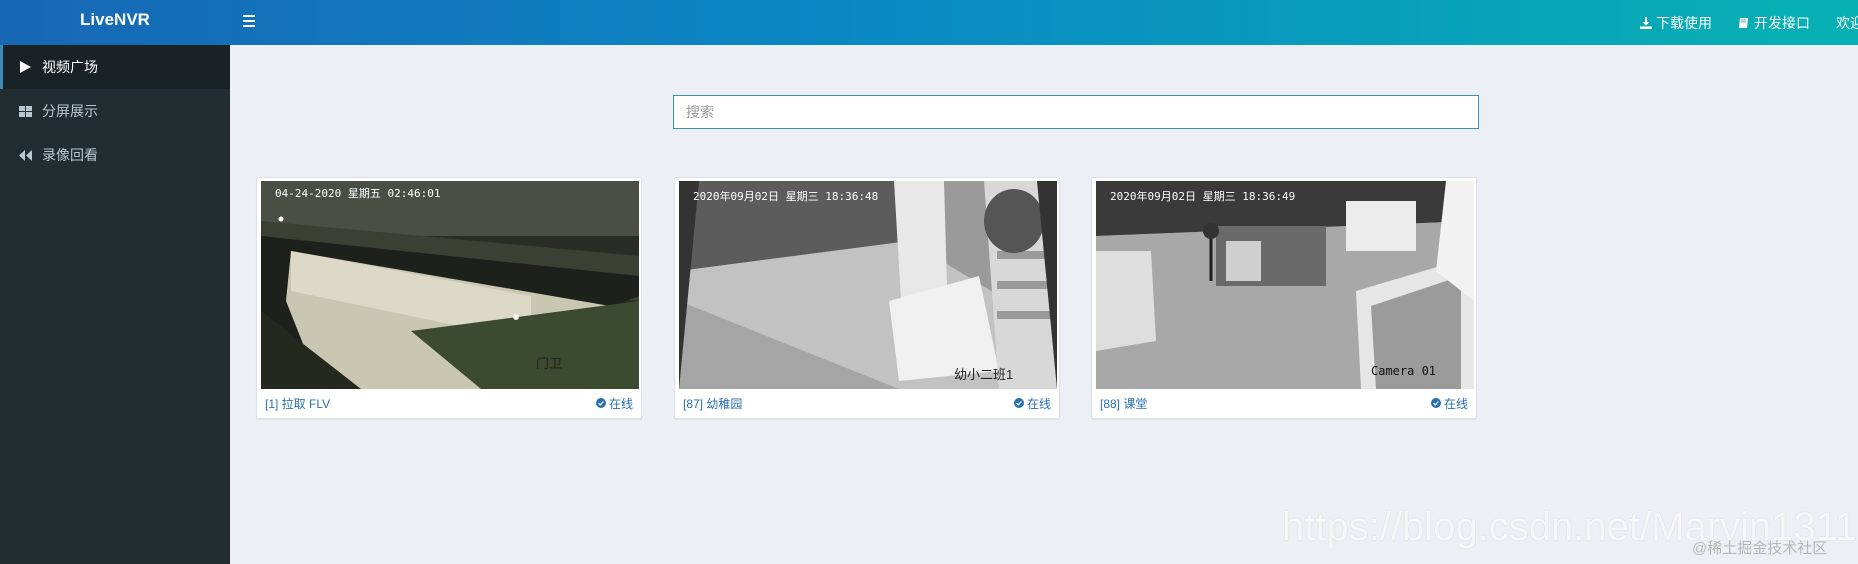  I want to click on sidebar-item-label: 分屏展示, so click(70, 111).